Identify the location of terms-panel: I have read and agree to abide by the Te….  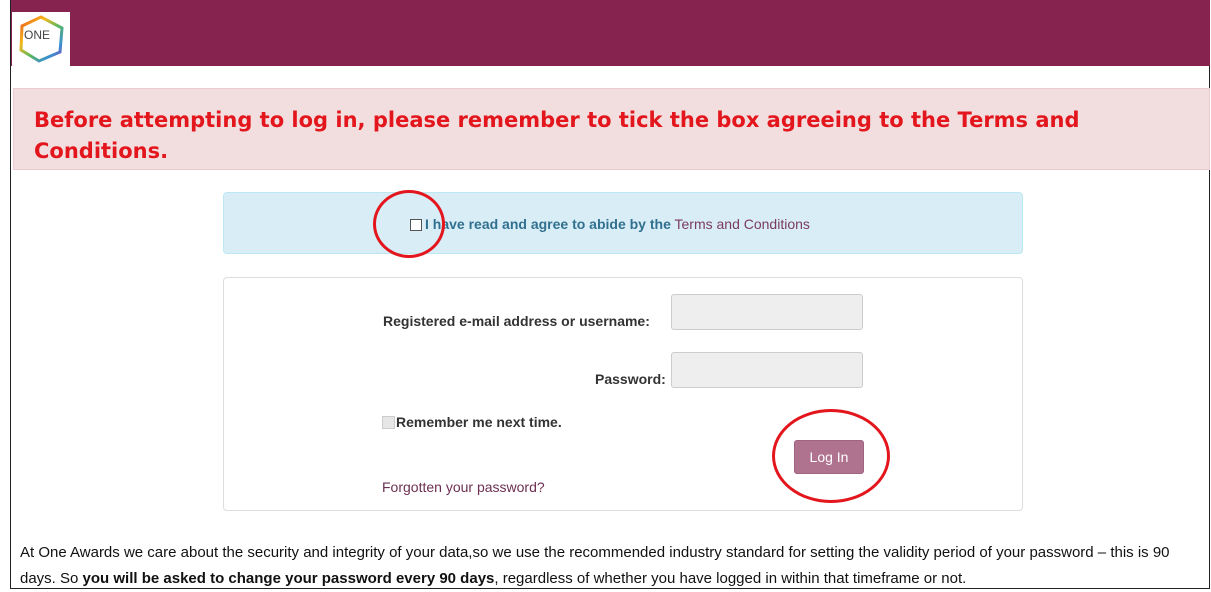
(623, 223).